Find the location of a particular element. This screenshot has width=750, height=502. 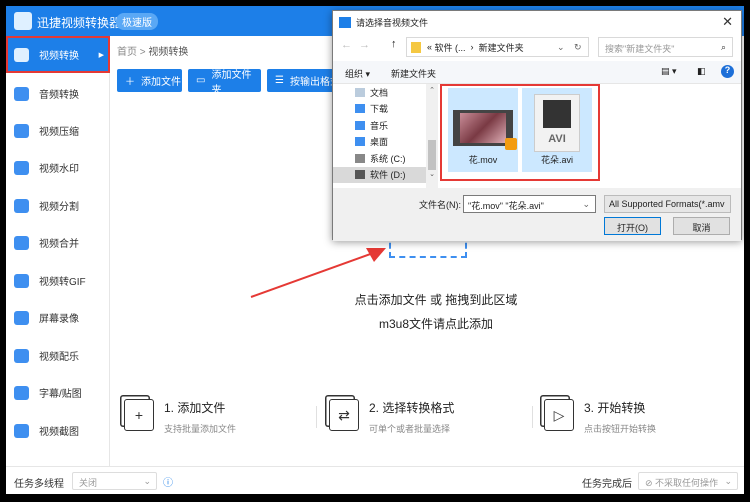

nav-drive-d: 软件 (D:) is located at coordinates (385, 174).